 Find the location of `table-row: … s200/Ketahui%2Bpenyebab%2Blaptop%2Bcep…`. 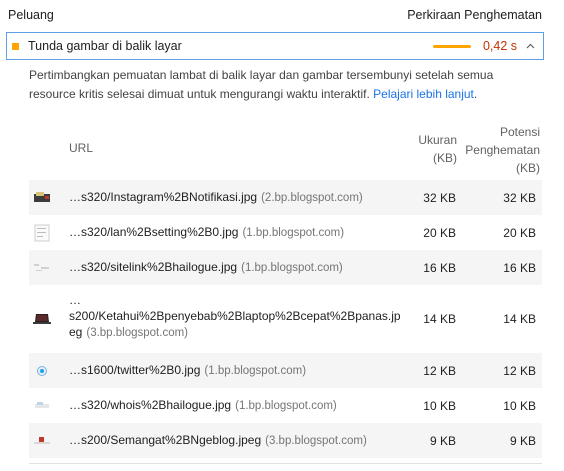

table-row: … s200/Ketahui%2Bpenyebab%2Blaptop%2Bcep… is located at coordinates (285, 319).